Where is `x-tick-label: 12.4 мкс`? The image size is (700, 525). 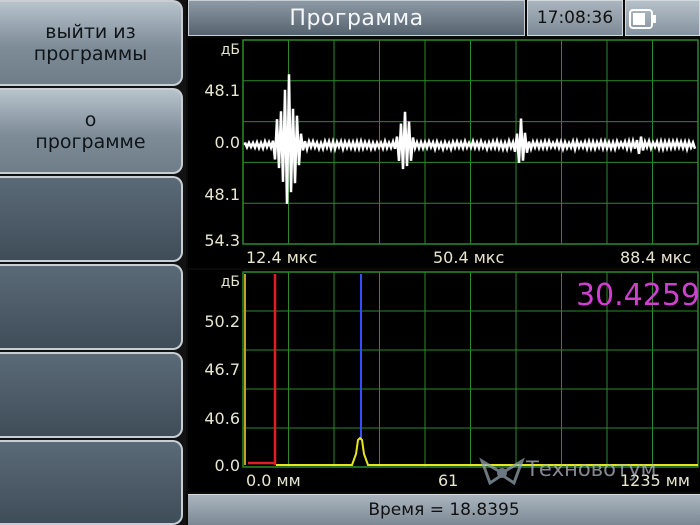
x-tick-label: 12.4 мкс is located at coordinates (282, 257).